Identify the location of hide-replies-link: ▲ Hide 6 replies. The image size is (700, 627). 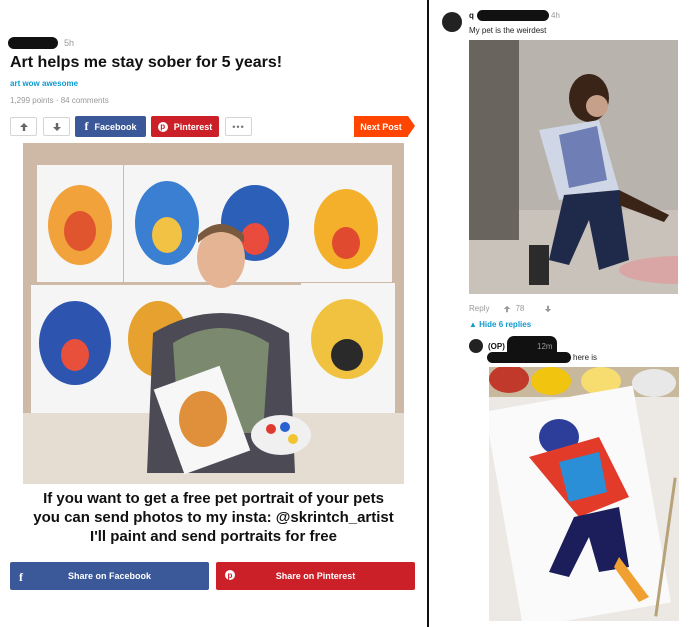
(500, 324).